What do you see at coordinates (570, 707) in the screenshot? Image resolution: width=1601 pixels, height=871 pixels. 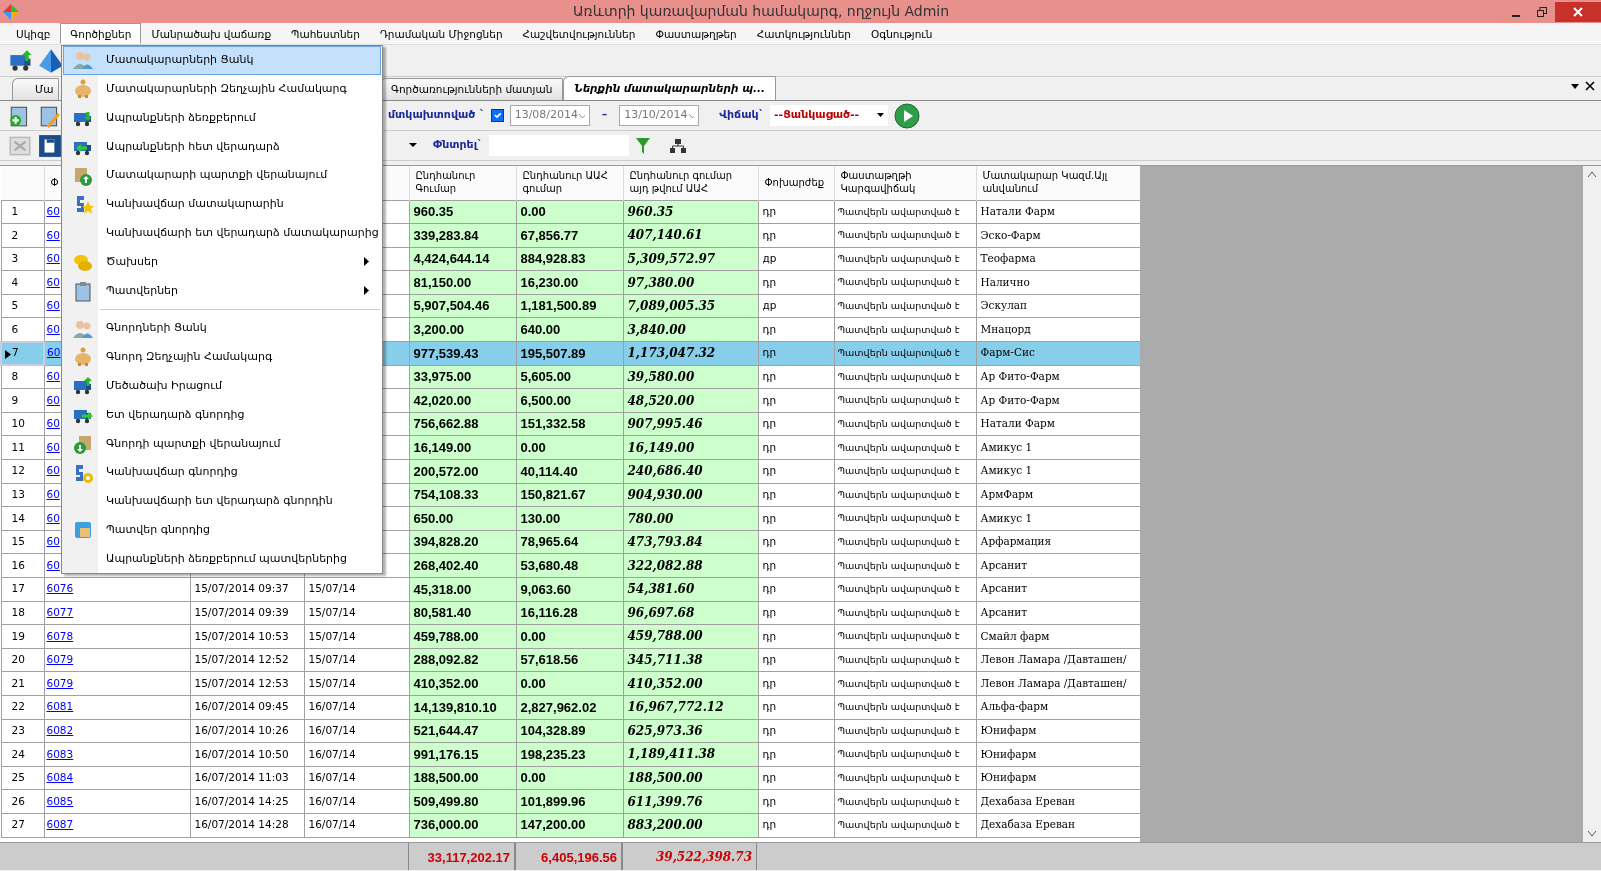 I see `table-row: 22 6081 16/07/2014 09:45 16/07/14 14,139,810.10 2,827,962.02 16,967,772.12 դր Պատվերն ավարտված է Альфа-фарм` at bounding box center [570, 707].